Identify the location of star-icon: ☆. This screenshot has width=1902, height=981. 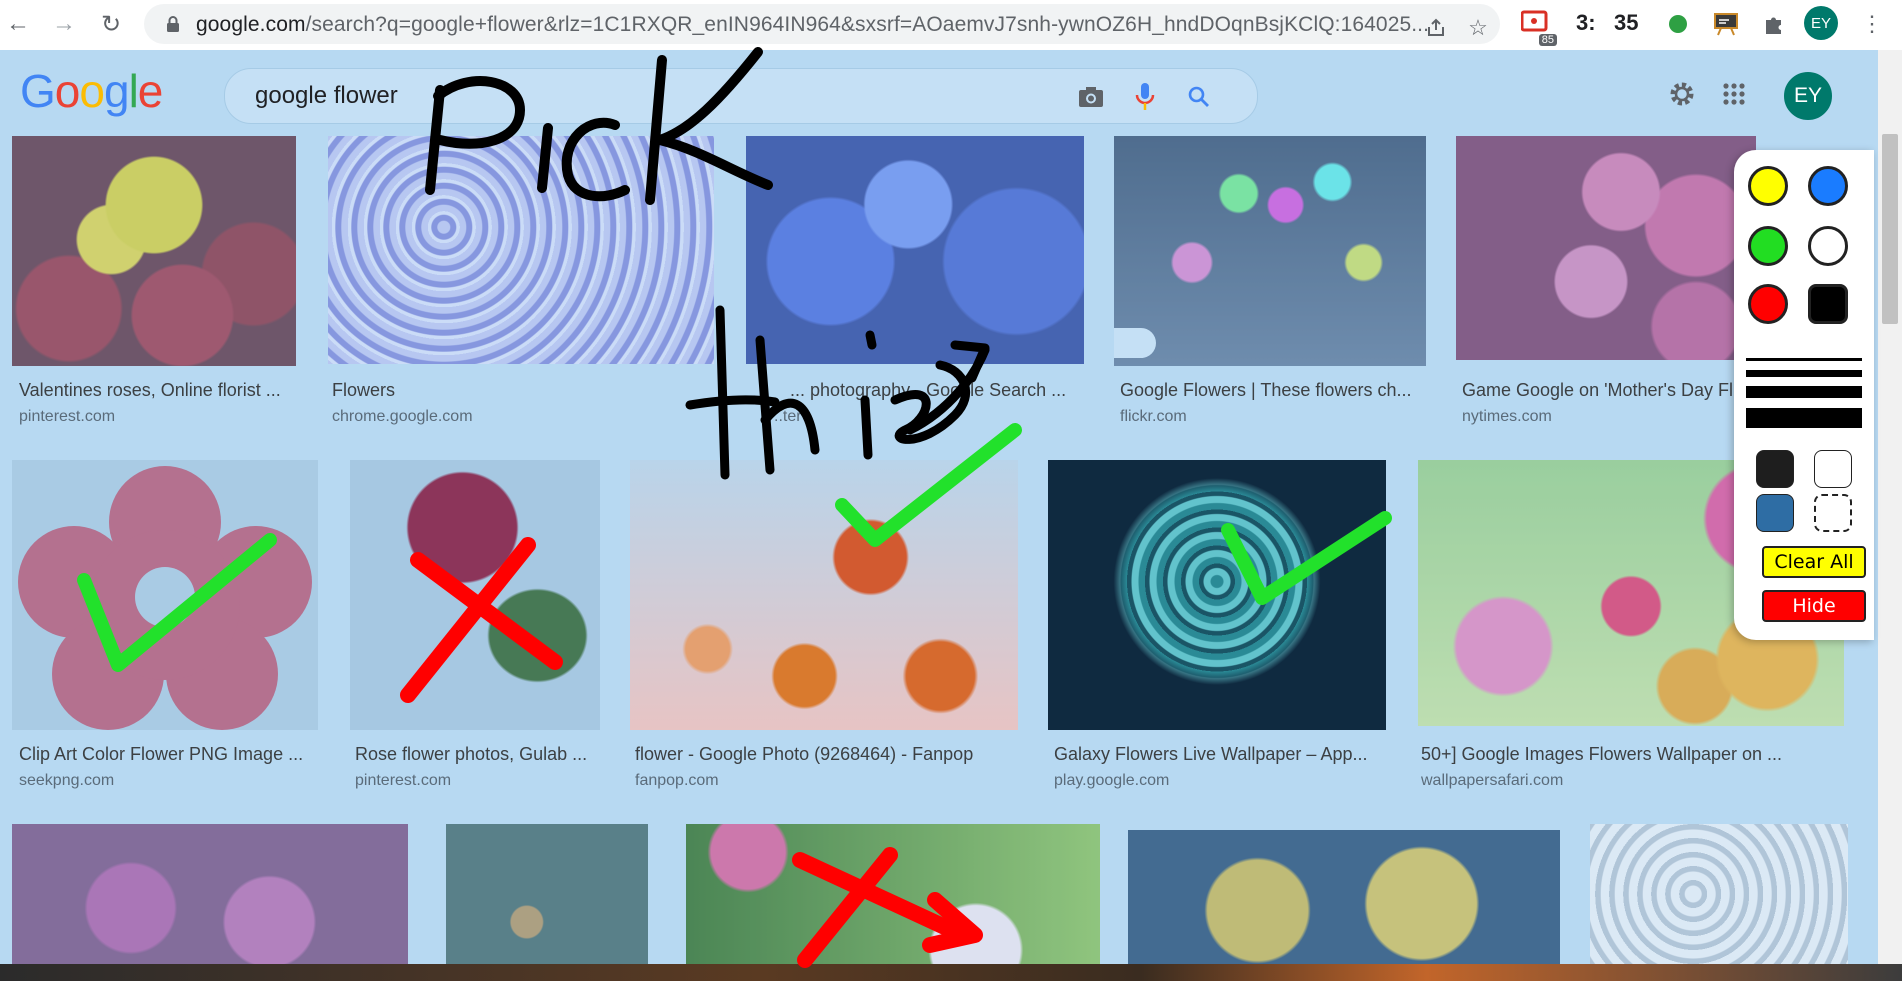
(1478, 28).